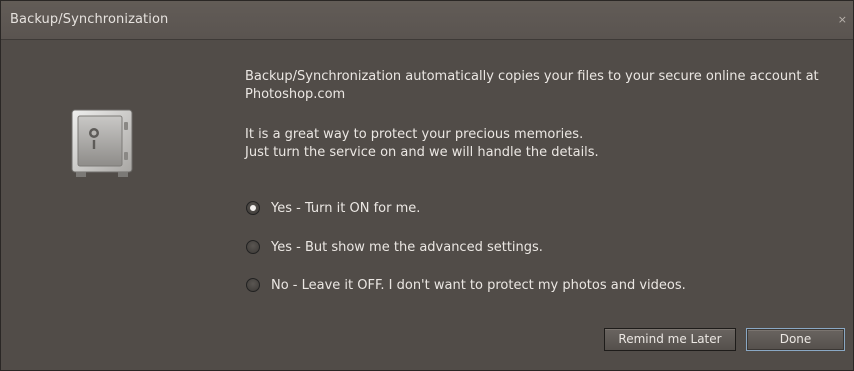 The height and width of the screenshot is (371, 854). What do you see at coordinates (670, 339) in the screenshot?
I see `remind-later-button: Remind me Later` at bounding box center [670, 339].